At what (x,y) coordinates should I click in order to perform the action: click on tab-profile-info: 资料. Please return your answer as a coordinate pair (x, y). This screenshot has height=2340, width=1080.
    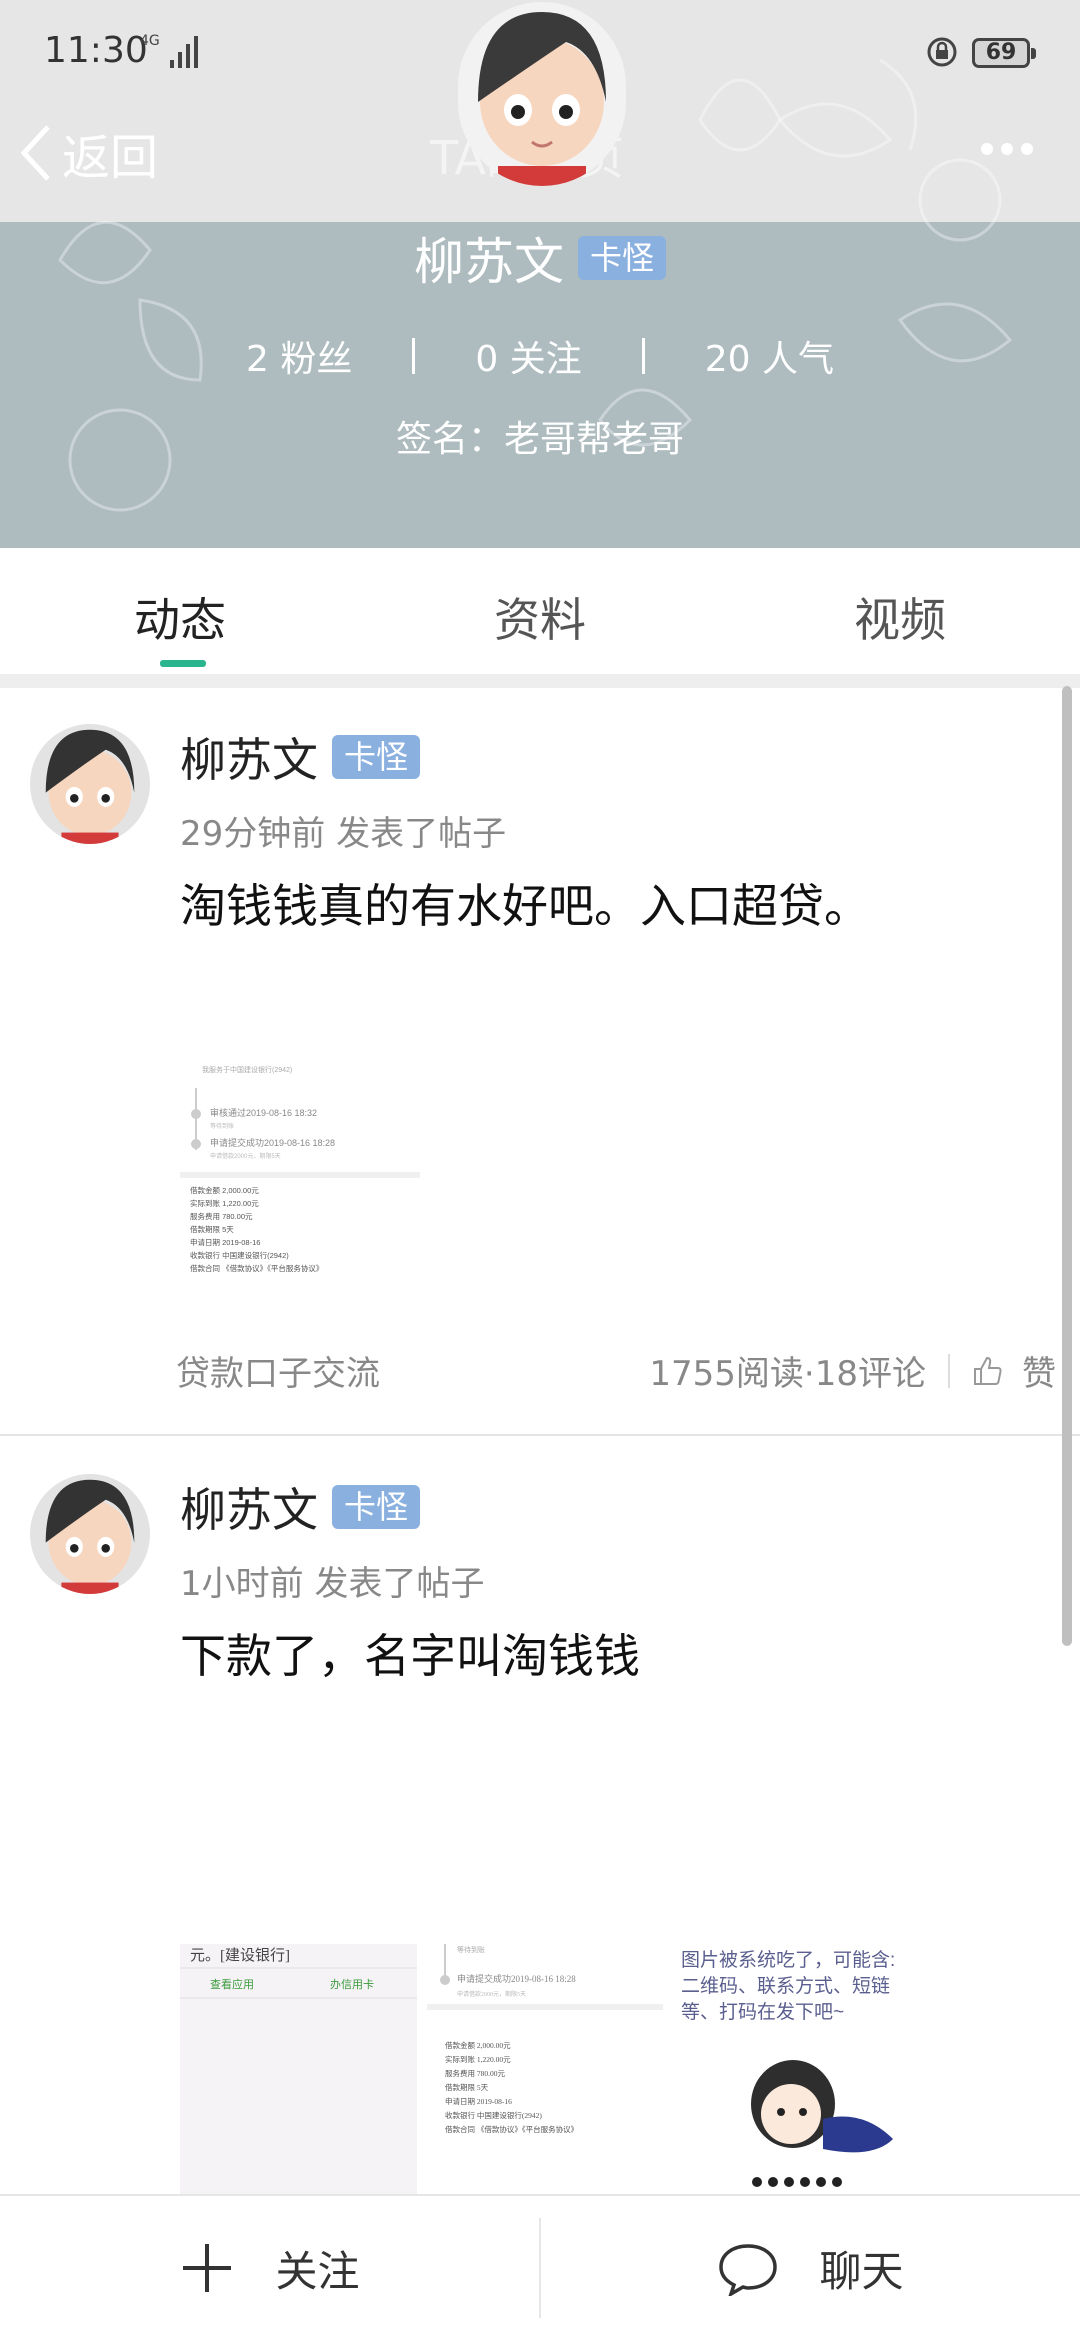
    Looking at the image, I should click on (540, 611).